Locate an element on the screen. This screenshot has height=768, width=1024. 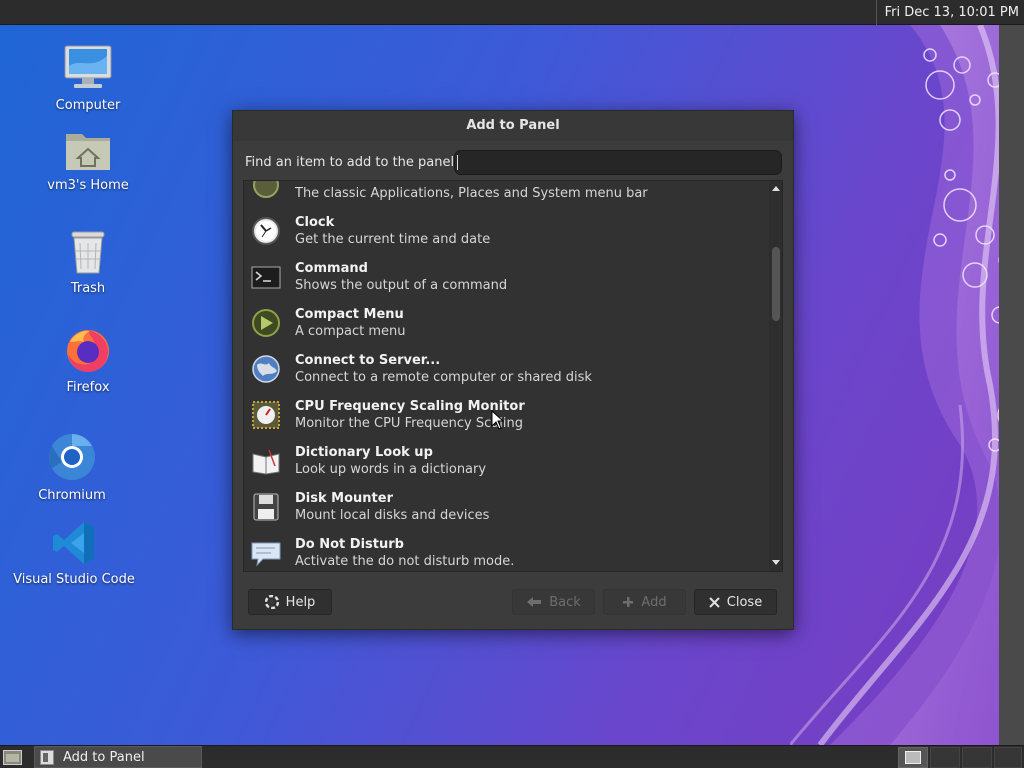
item-name: Disk Mounter is located at coordinates (344, 498).